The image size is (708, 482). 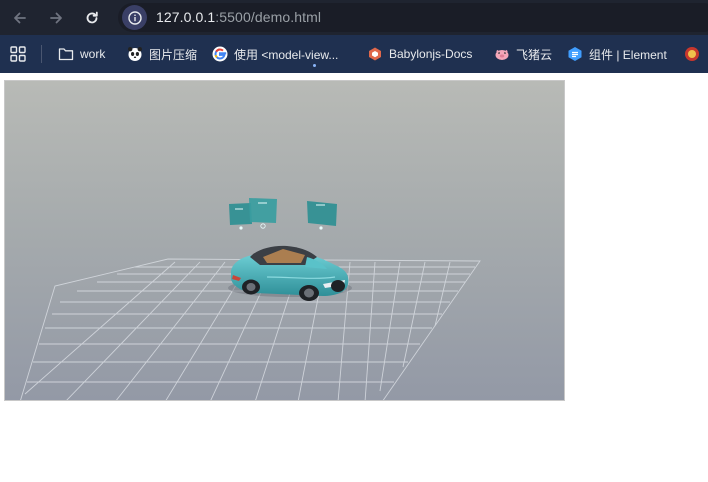 I want to click on site-info-button, so click(x=134, y=17).